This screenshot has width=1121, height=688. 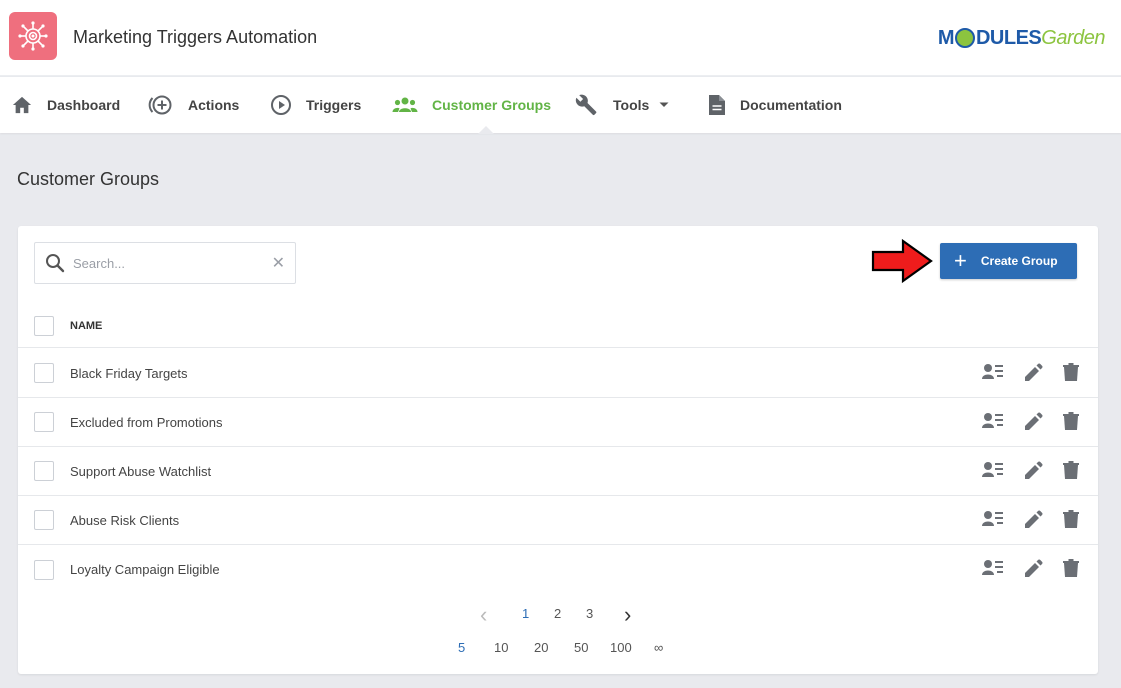 I want to click on caret-down-icon, so click(x=664, y=104).